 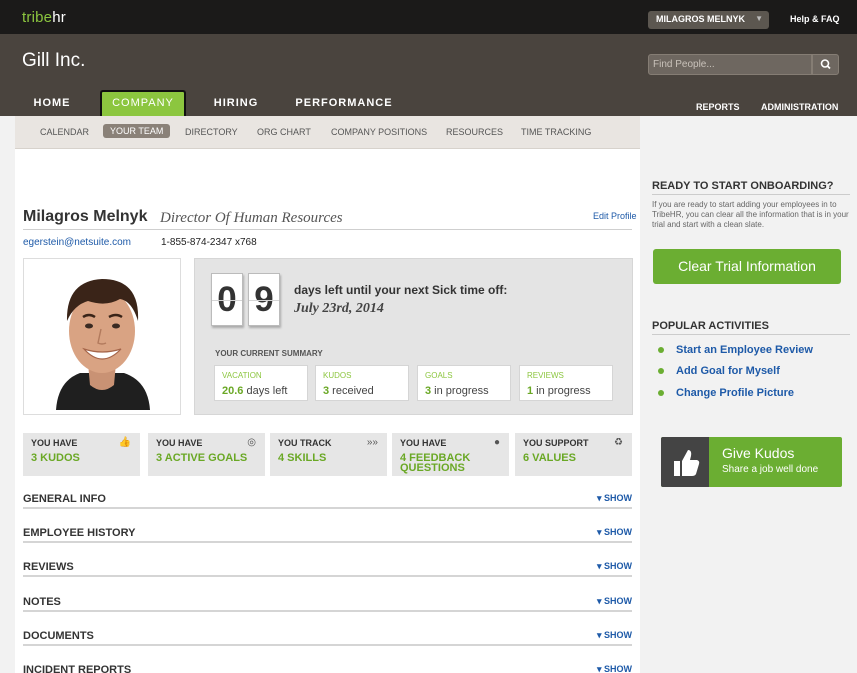 I want to click on summary-card-title: KUDOS, so click(x=337, y=375).